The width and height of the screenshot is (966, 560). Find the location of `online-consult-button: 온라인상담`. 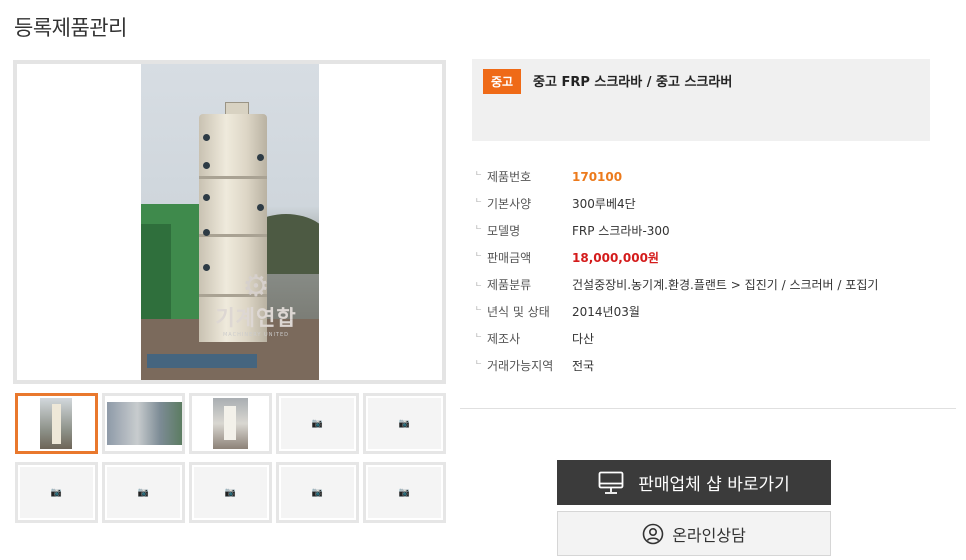

online-consult-button: 온라인상담 is located at coordinates (694, 533).